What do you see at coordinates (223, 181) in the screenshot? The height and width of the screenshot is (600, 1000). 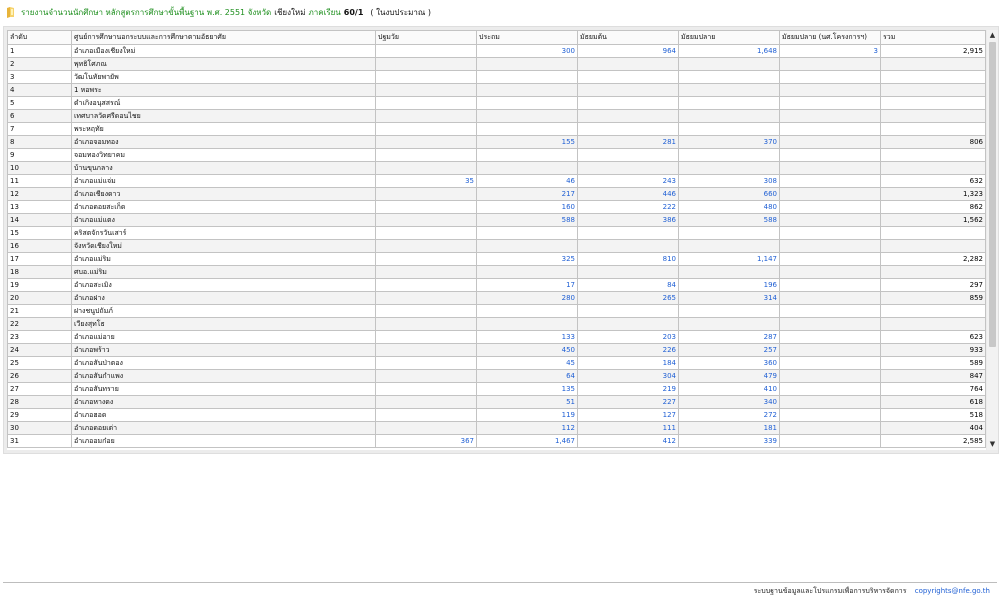 I see `cell-center-name: อำเภอแม่แจ่ม` at bounding box center [223, 181].